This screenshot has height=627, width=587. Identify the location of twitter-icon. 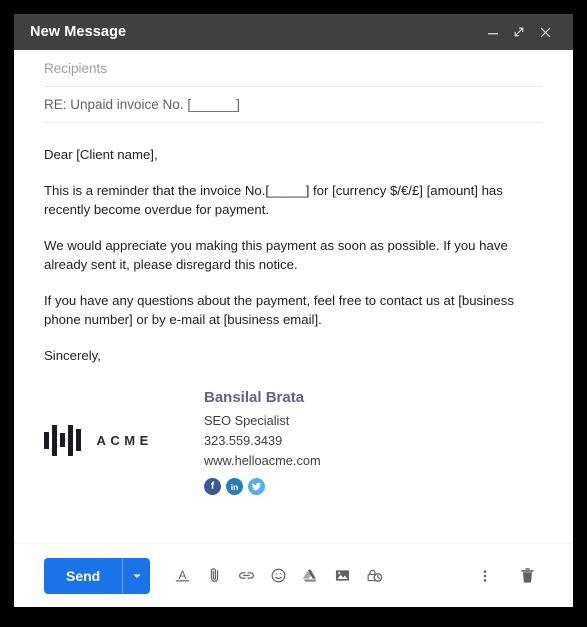
(256, 486).